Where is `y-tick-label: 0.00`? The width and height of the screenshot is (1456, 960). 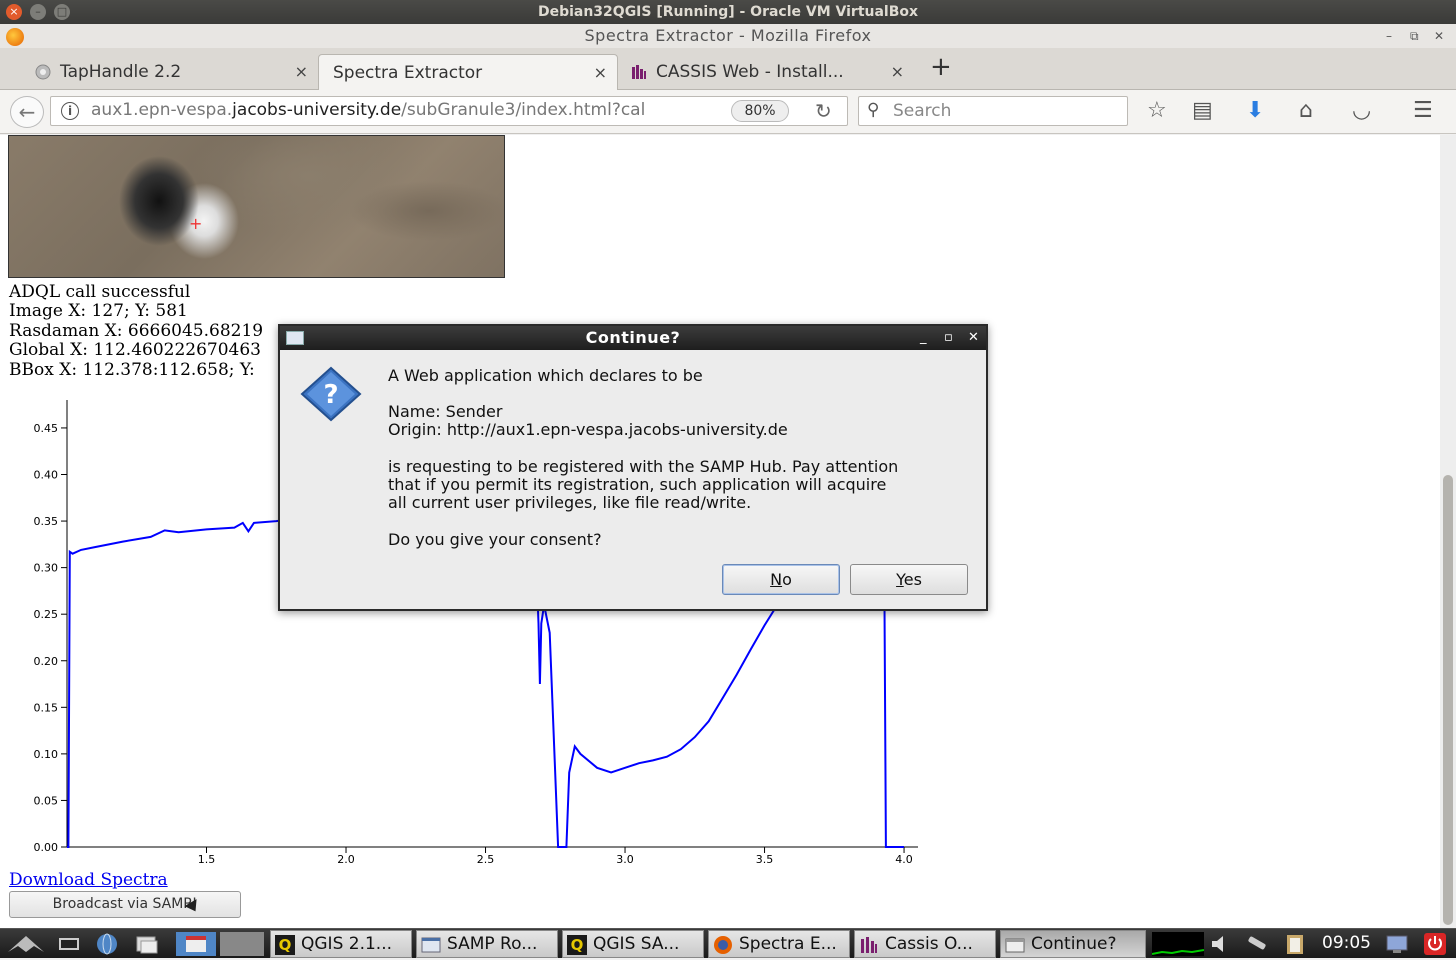
y-tick-label: 0.00 is located at coordinates (46, 847).